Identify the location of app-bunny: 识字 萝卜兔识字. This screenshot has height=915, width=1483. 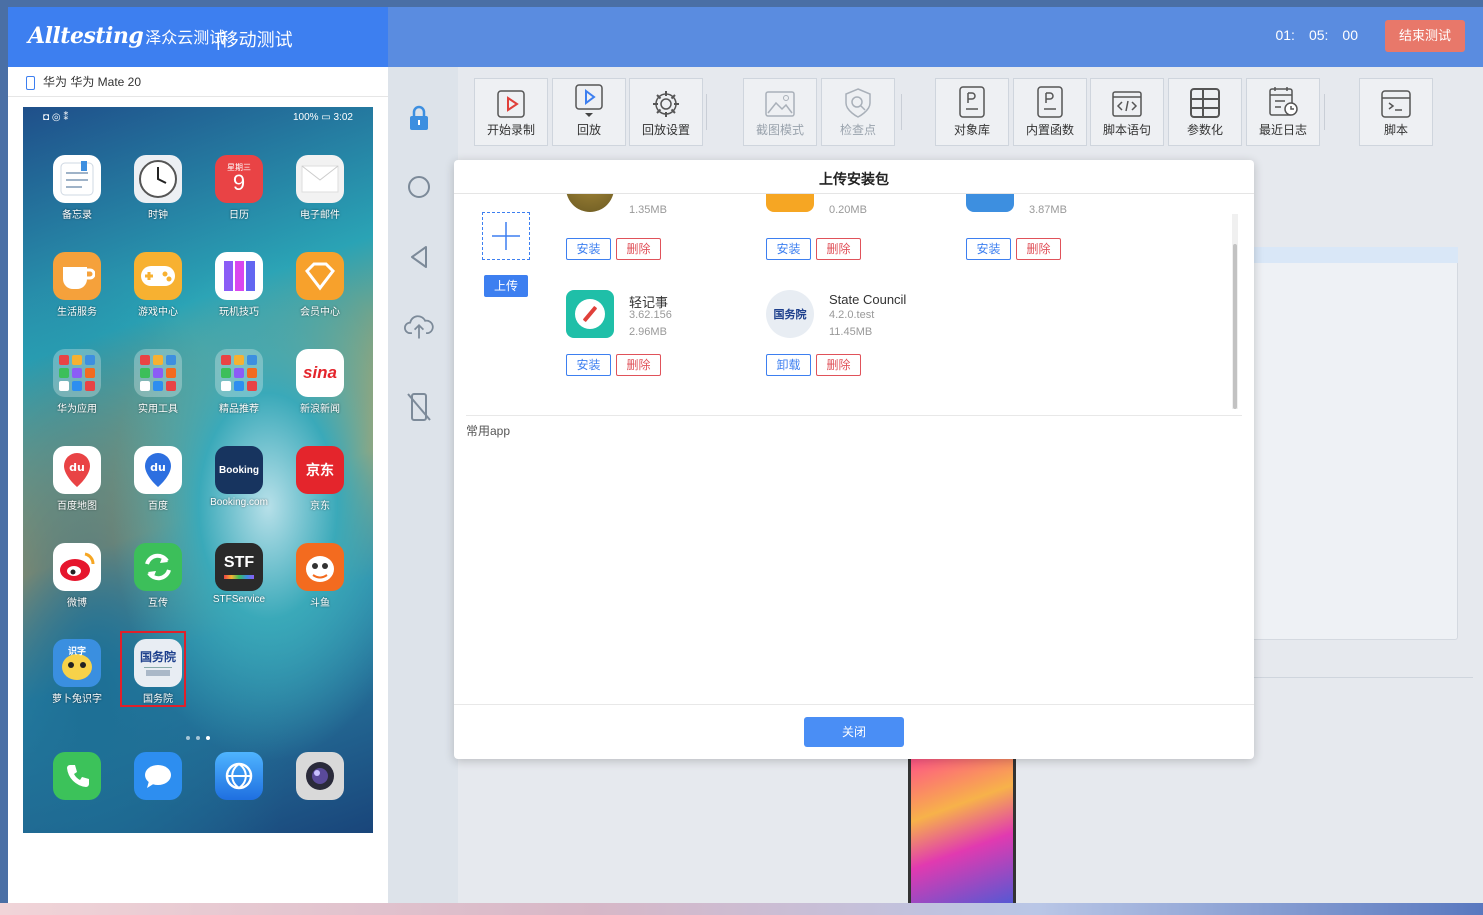
(77, 672).